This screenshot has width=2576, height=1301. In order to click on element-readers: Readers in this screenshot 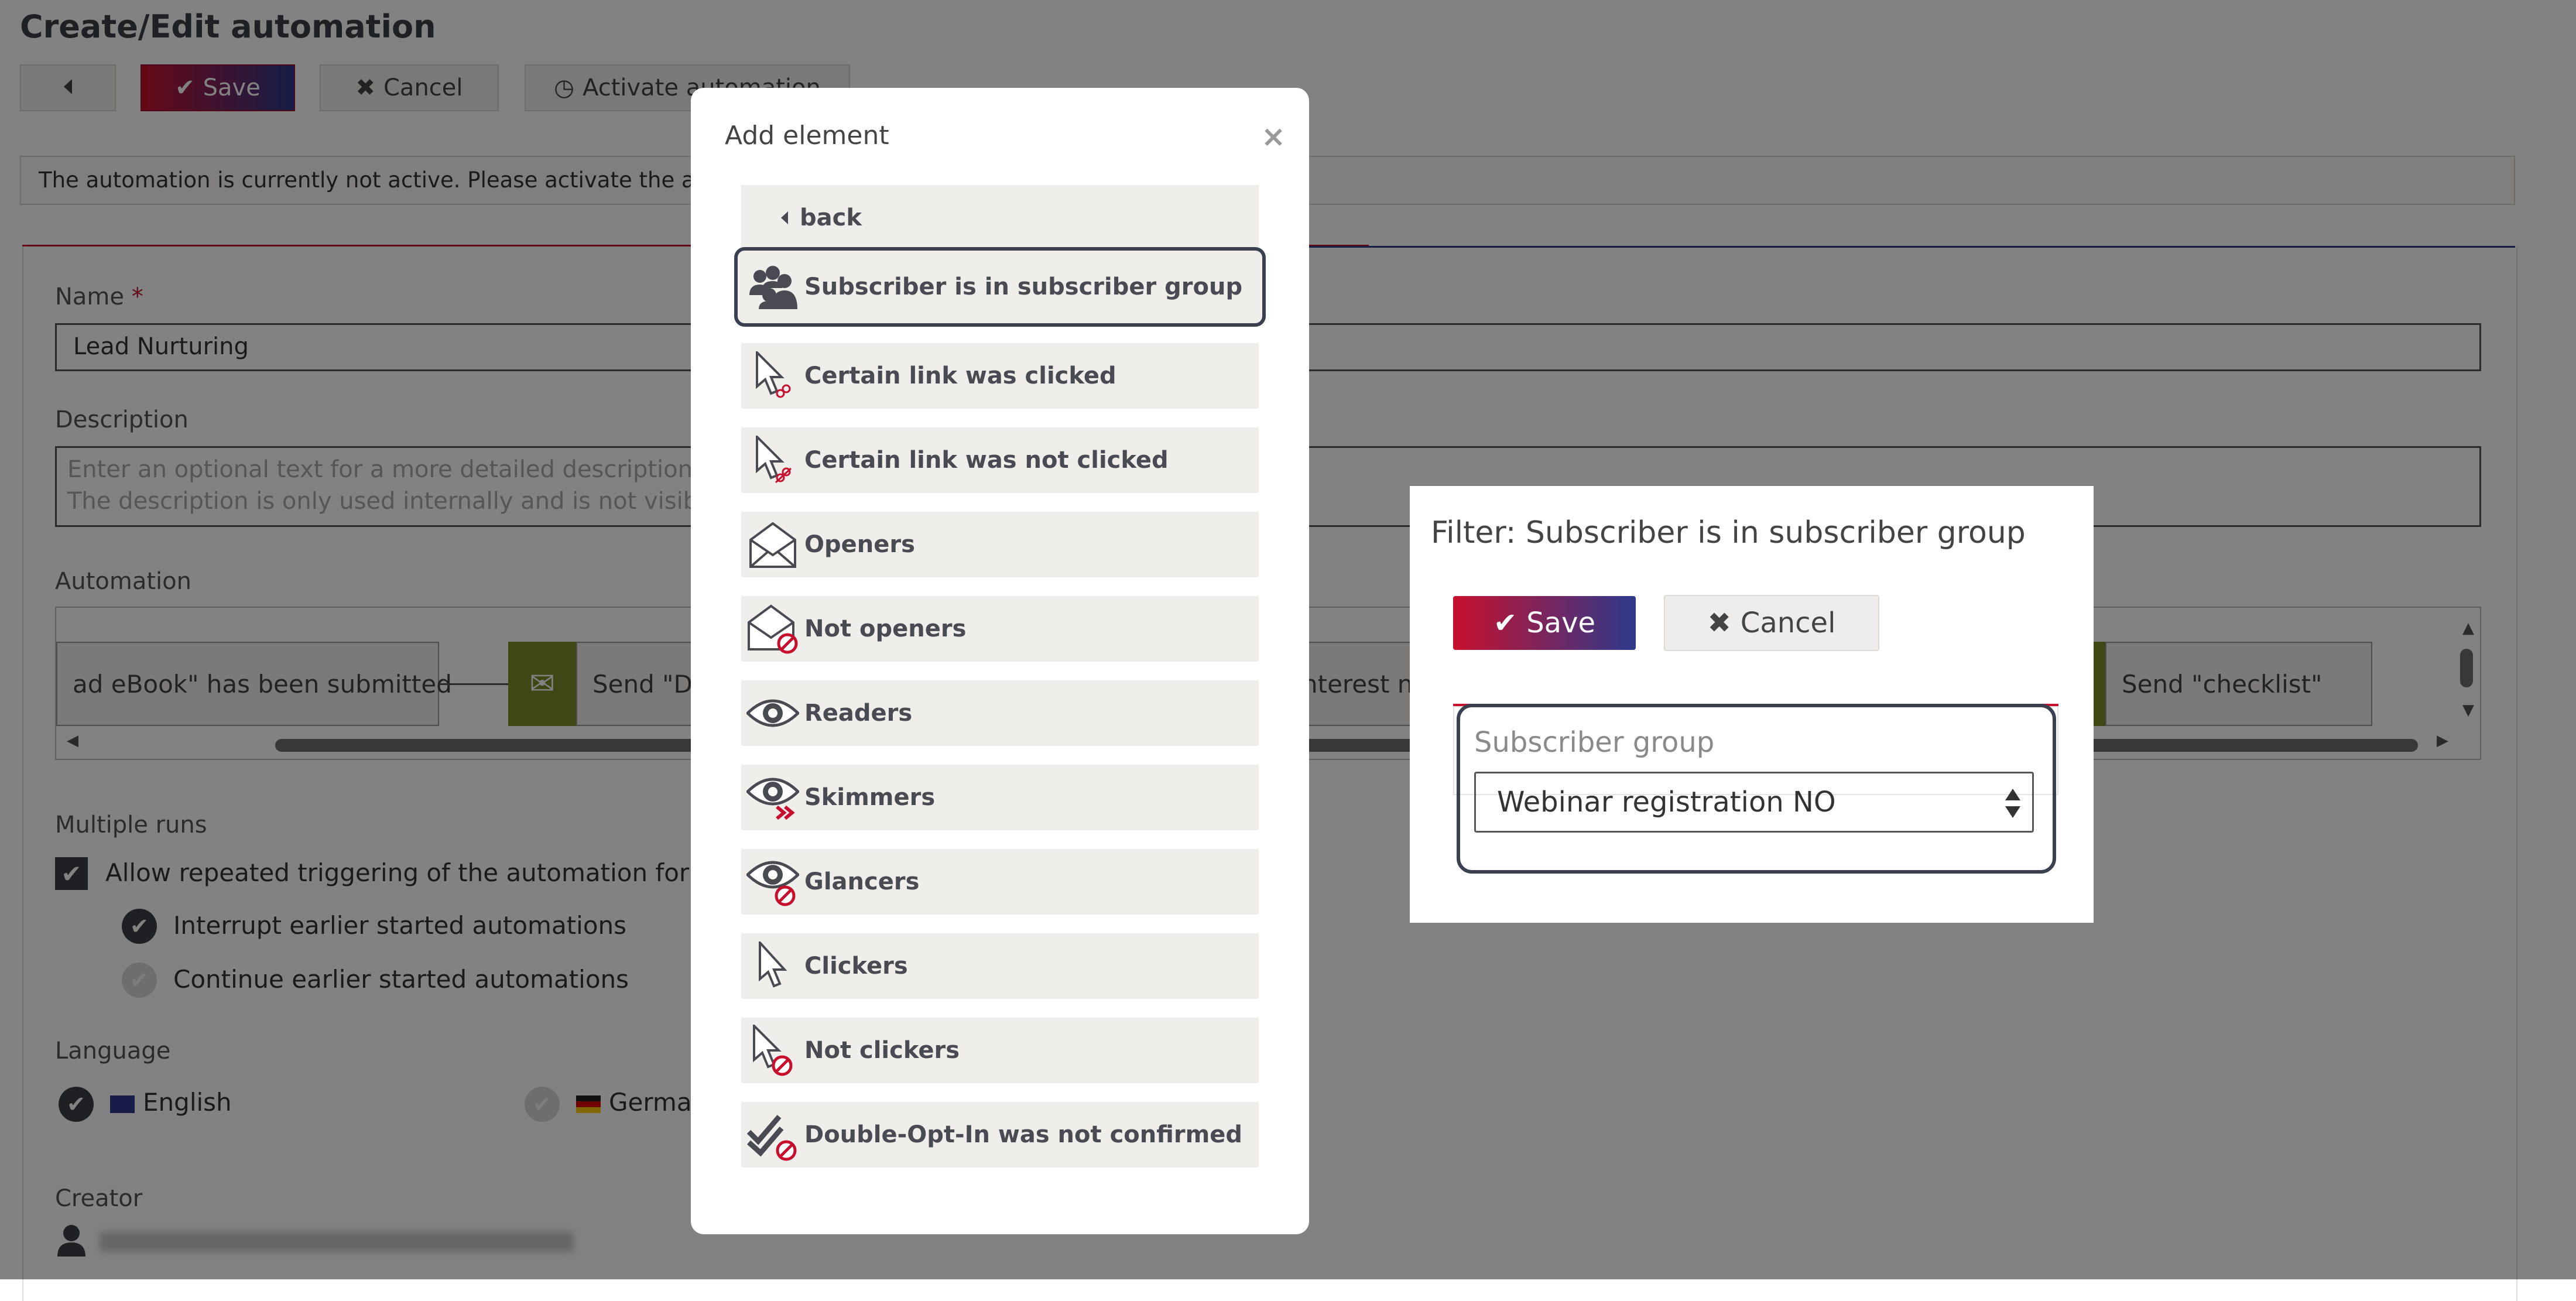, I will do `click(1000, 713)`.